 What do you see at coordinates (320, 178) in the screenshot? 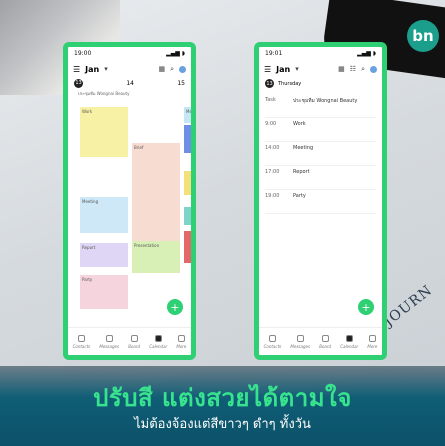
I see `agenda-row: 17:00 Report` at bounding box center [320, 178].